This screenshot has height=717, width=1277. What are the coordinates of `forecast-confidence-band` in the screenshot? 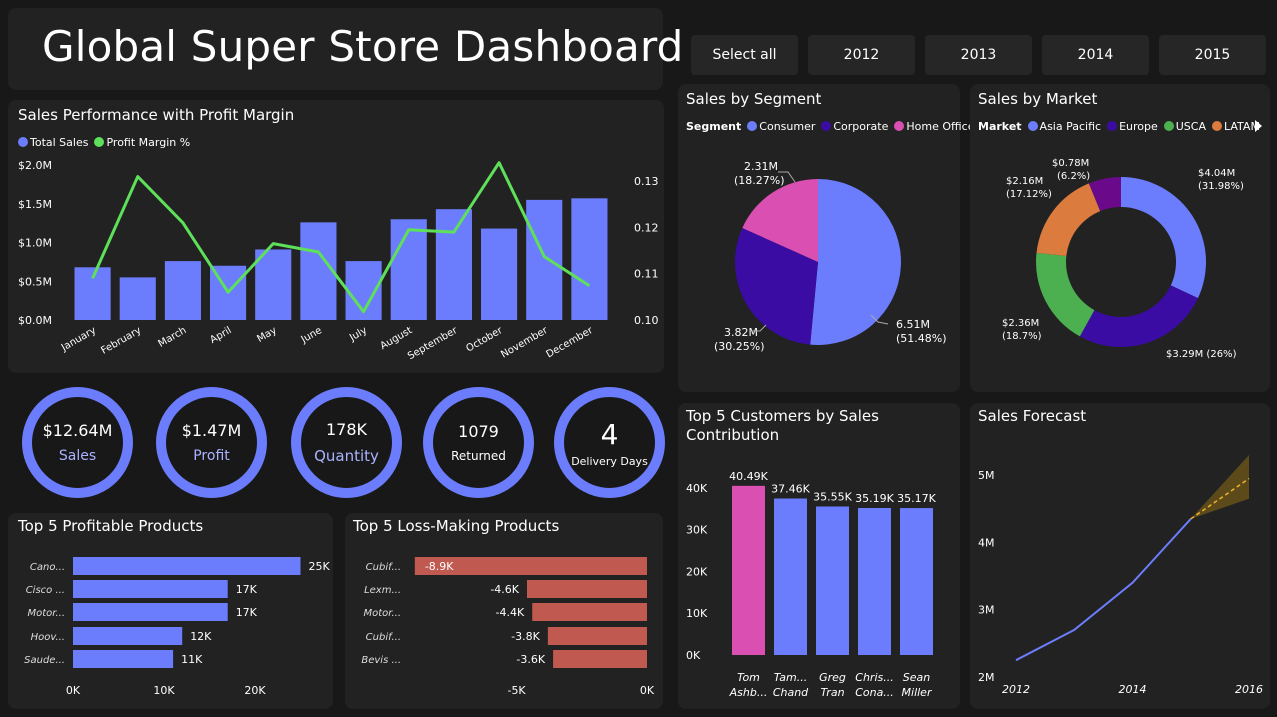 It's located at (1219, 487).